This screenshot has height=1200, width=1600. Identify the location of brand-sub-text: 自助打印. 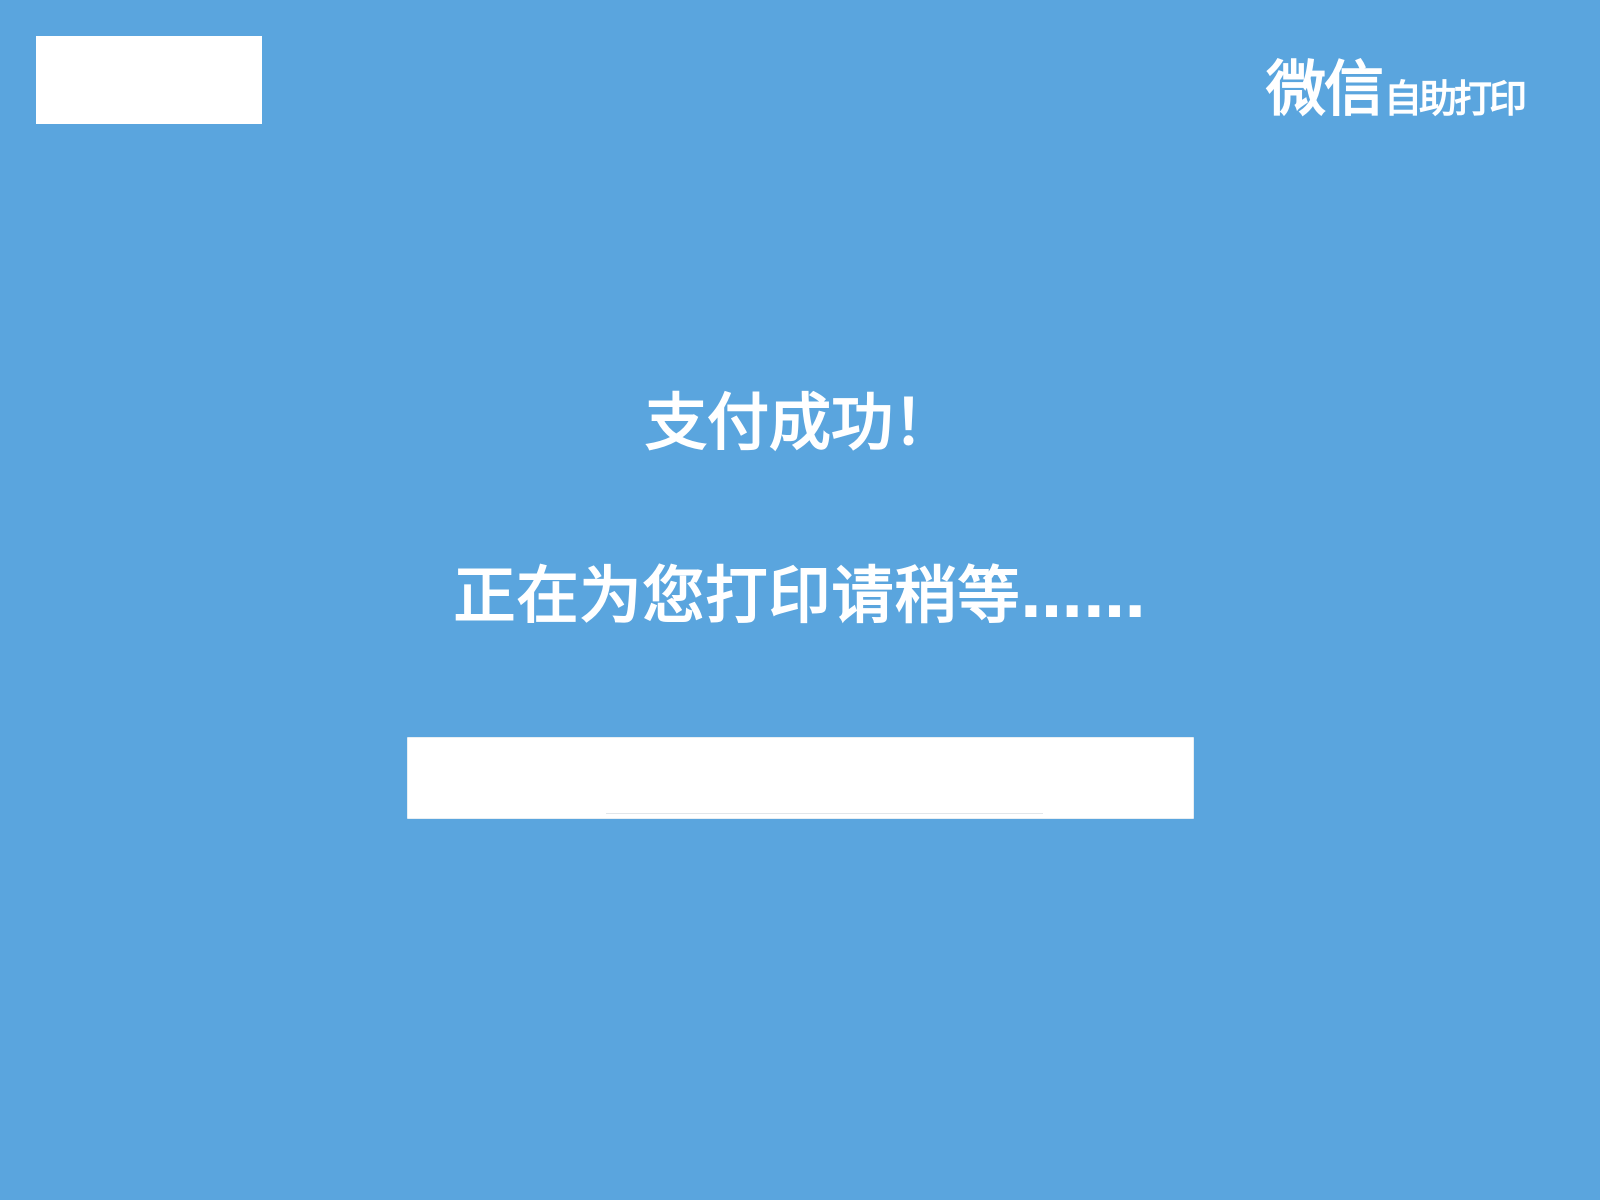
(1455, 99).